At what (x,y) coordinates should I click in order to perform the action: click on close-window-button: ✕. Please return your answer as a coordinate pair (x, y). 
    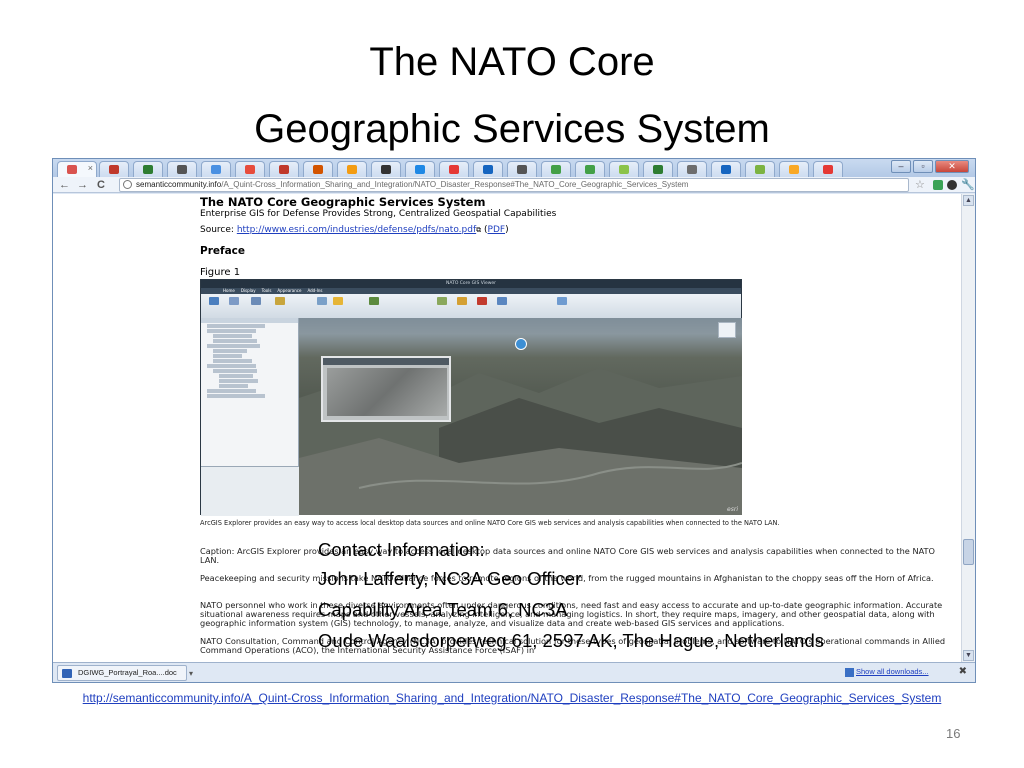
    Looking at the image, I should click on (952, 166).